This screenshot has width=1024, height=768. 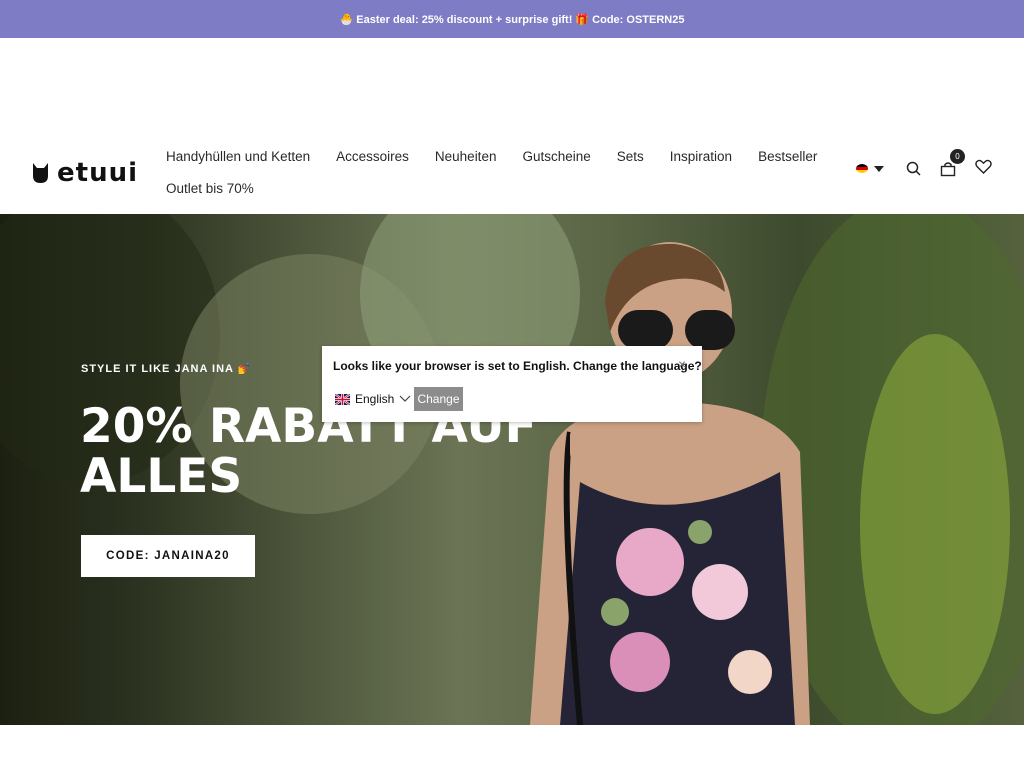 I want to click on nav-row-2: Outlet bis 70%, so click(x=486, y=188).